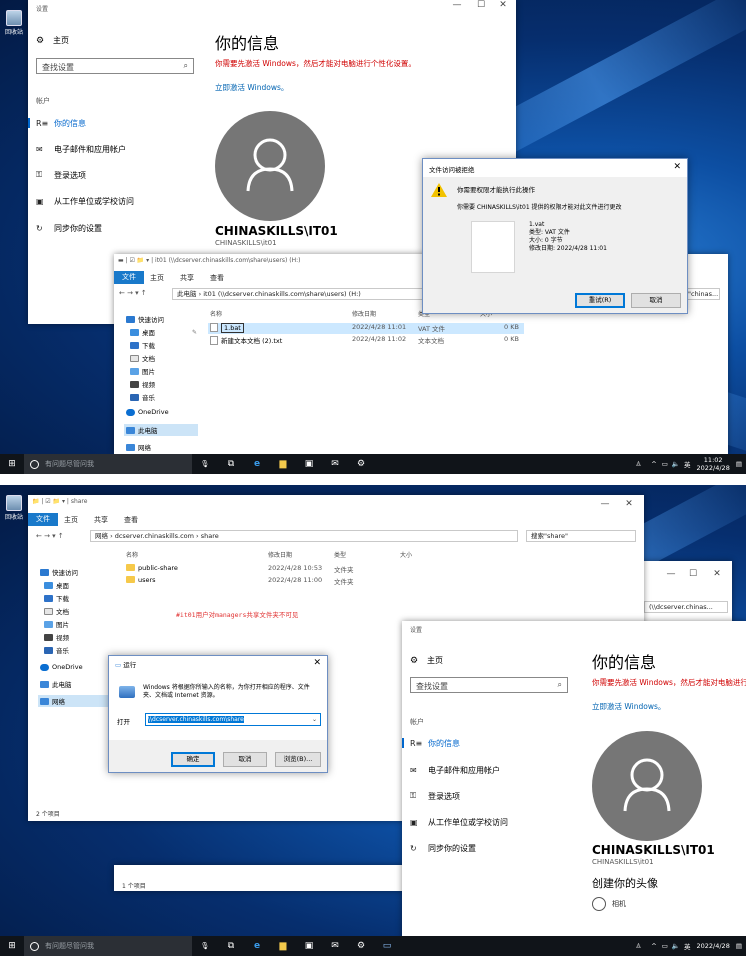  I want to click on file-row: 1.bat 2022/4/28 11:01 VAT 文件 0 KB, so click(366, 328).